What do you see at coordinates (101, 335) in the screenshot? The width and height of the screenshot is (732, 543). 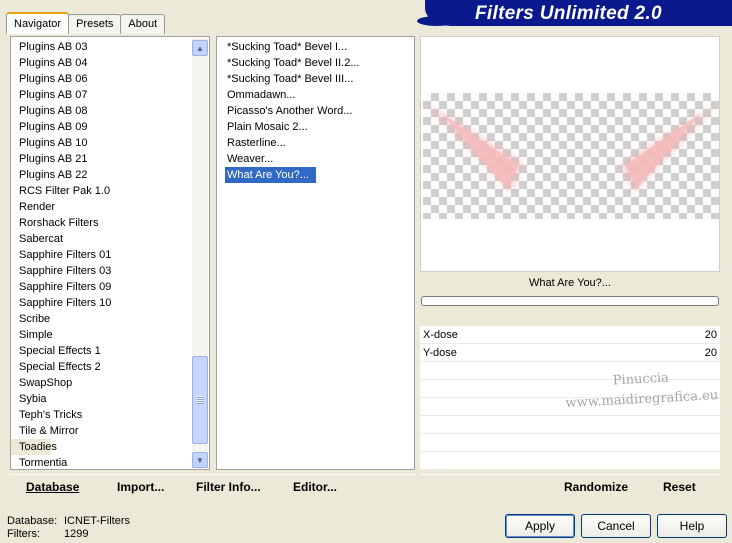 I see `category-item: Simple` at bounding box center [101, 335].